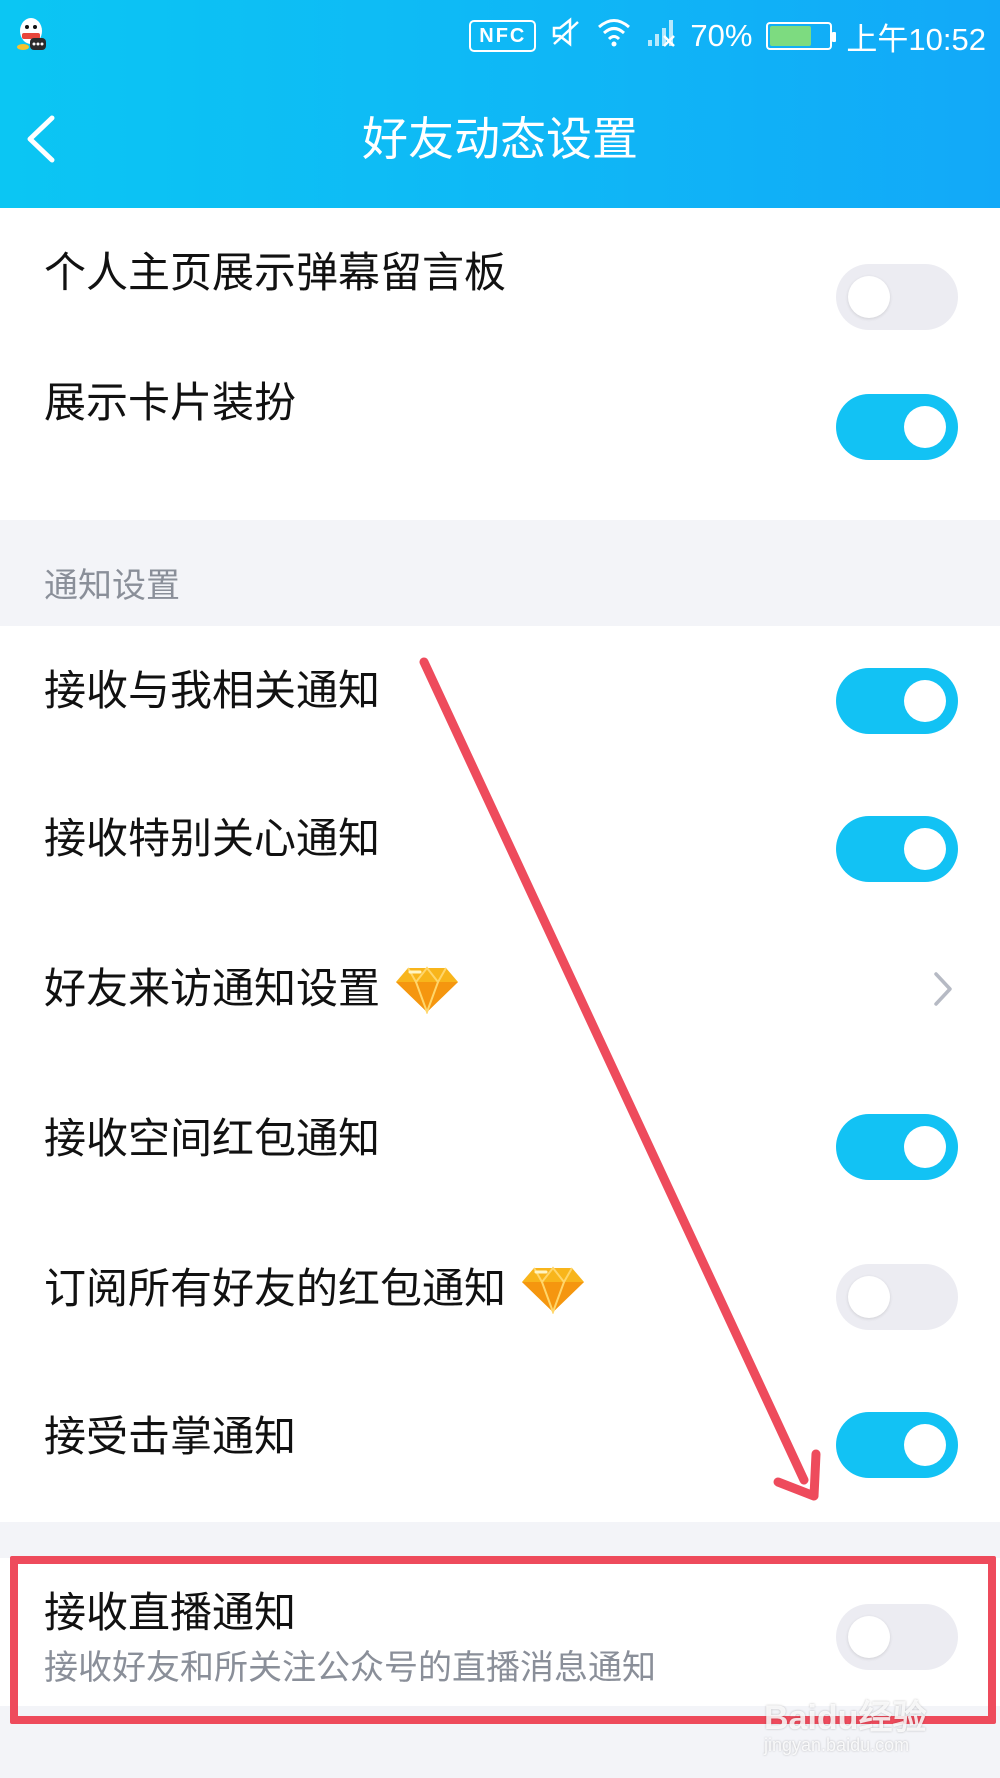 Image resolution: width=1000 pixels, height=1778 pixels. What do you see at coordinates (212, 690) in the screenshot?
I see `setting-label: 接收与我相关通知` at bounding box center [212, 690].